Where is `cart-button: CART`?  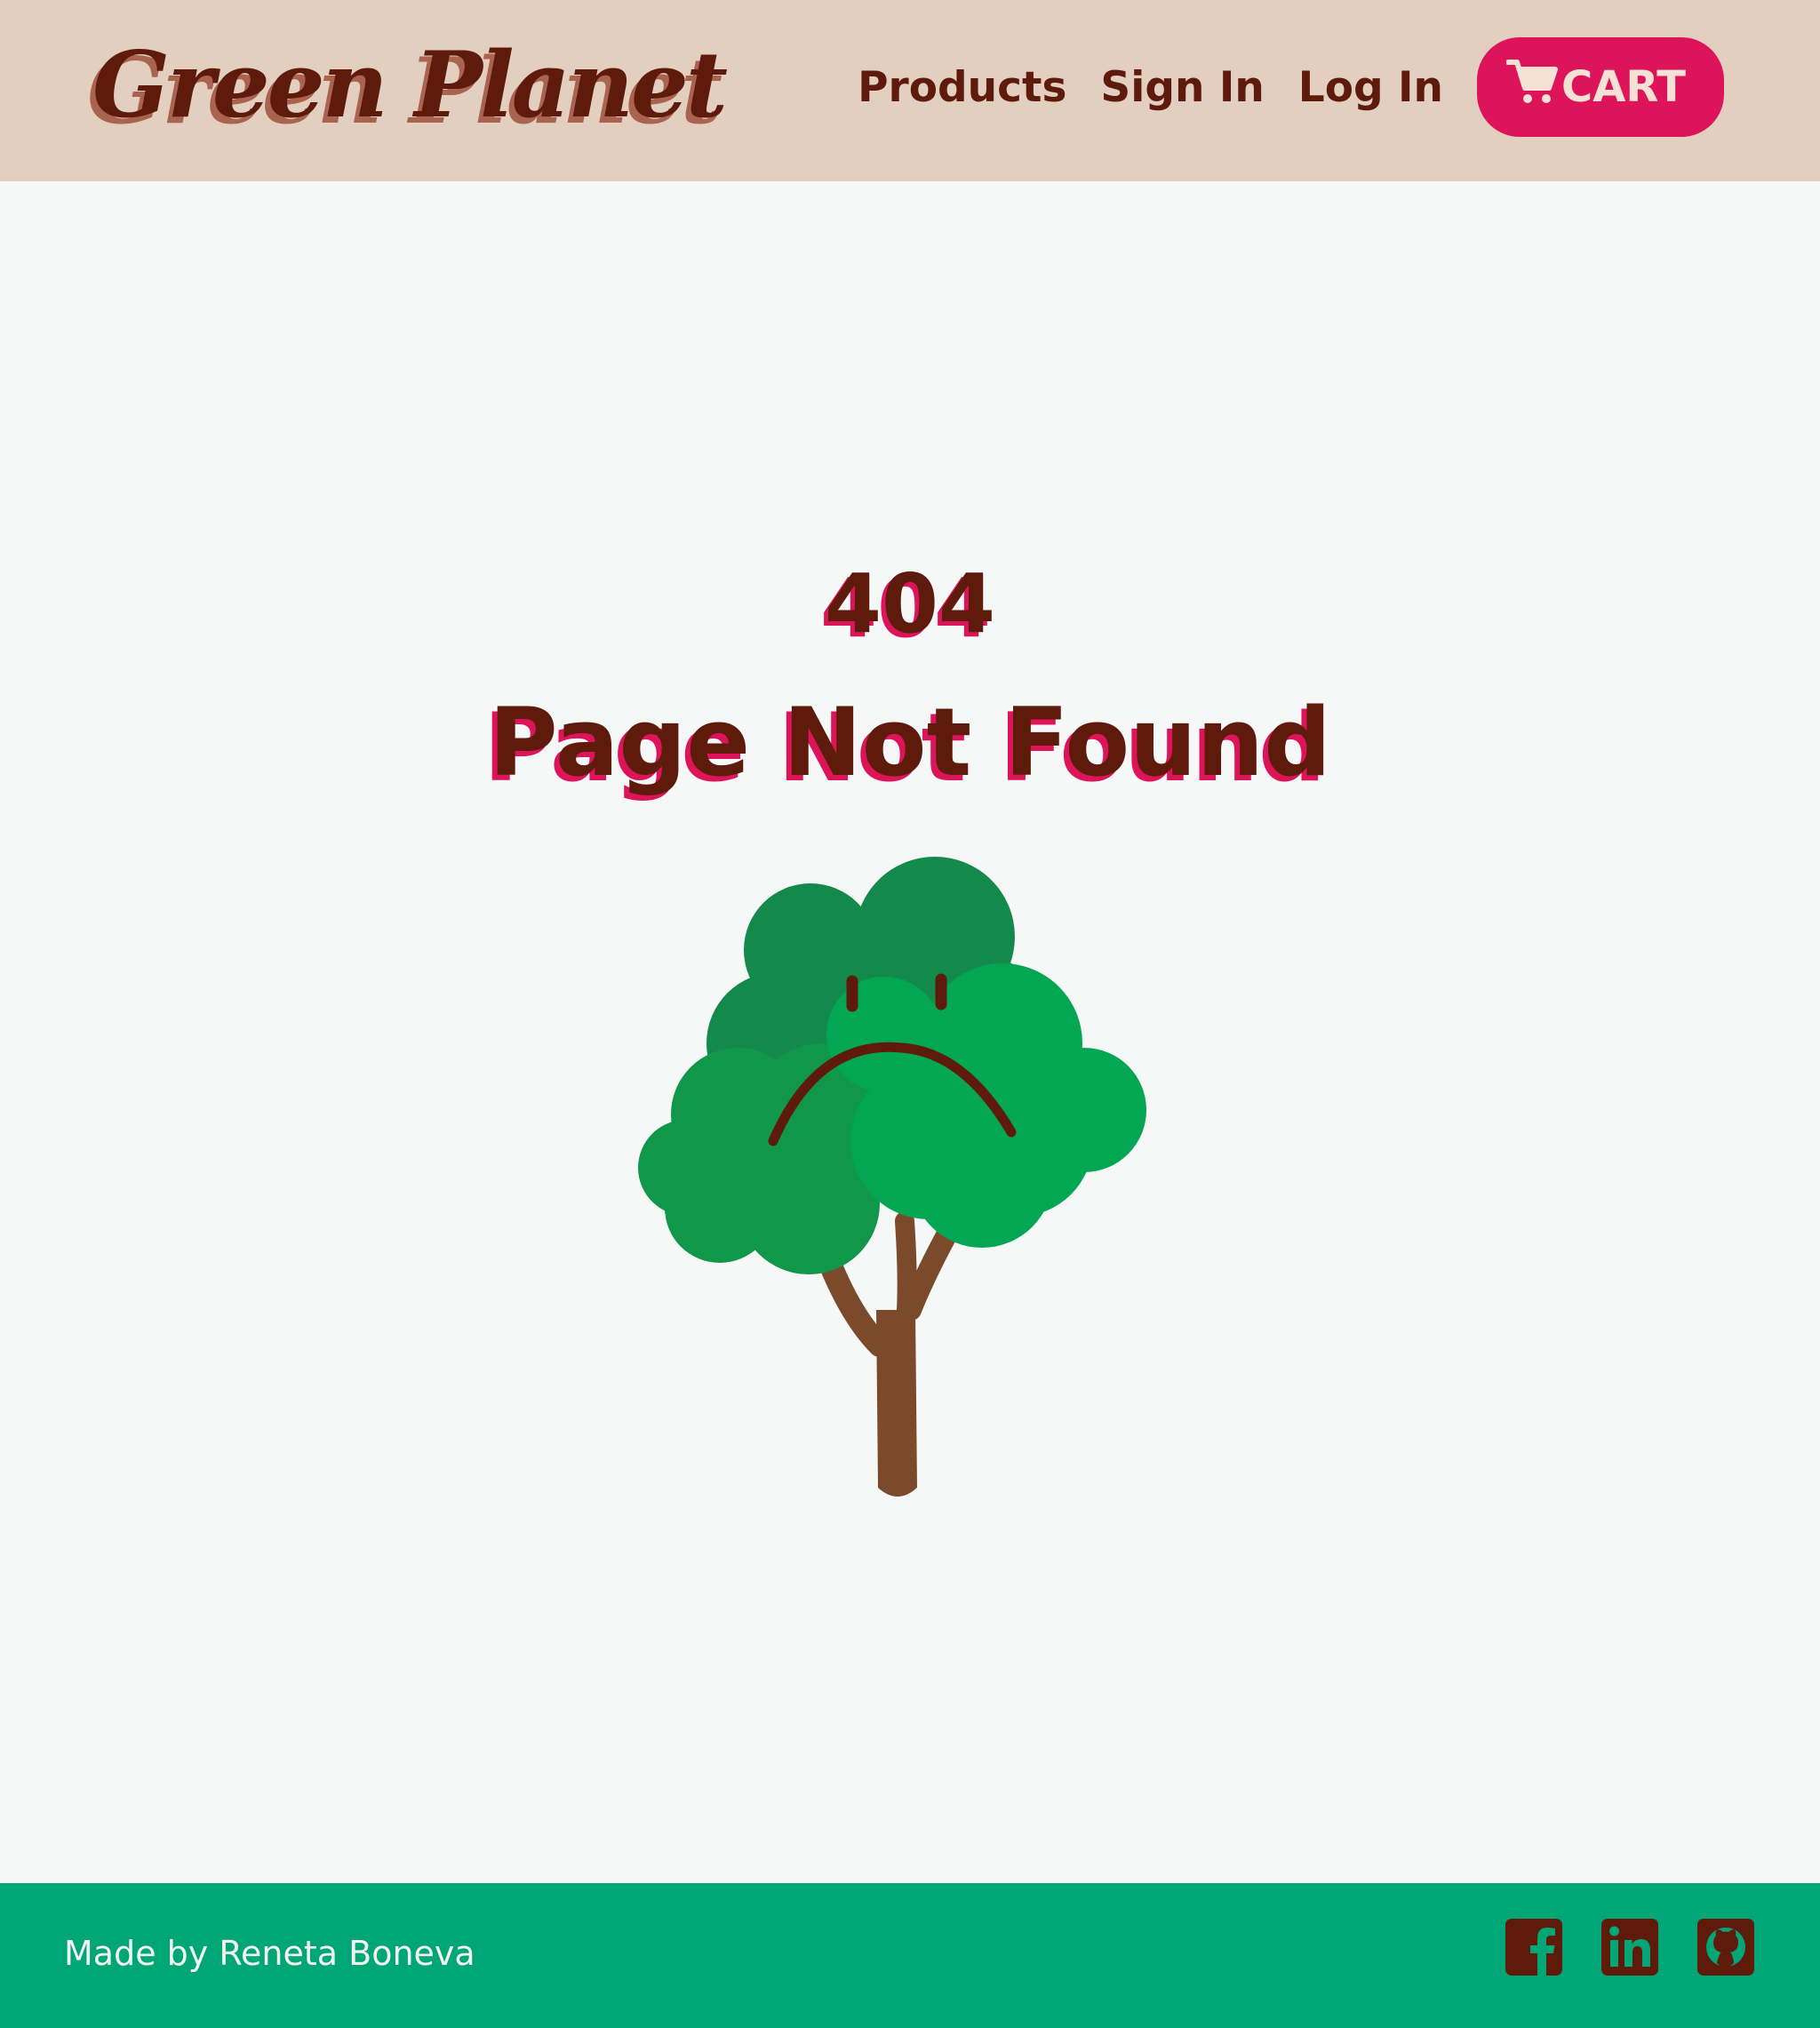
cart-button: CART is located at coordinates (1600, 87).